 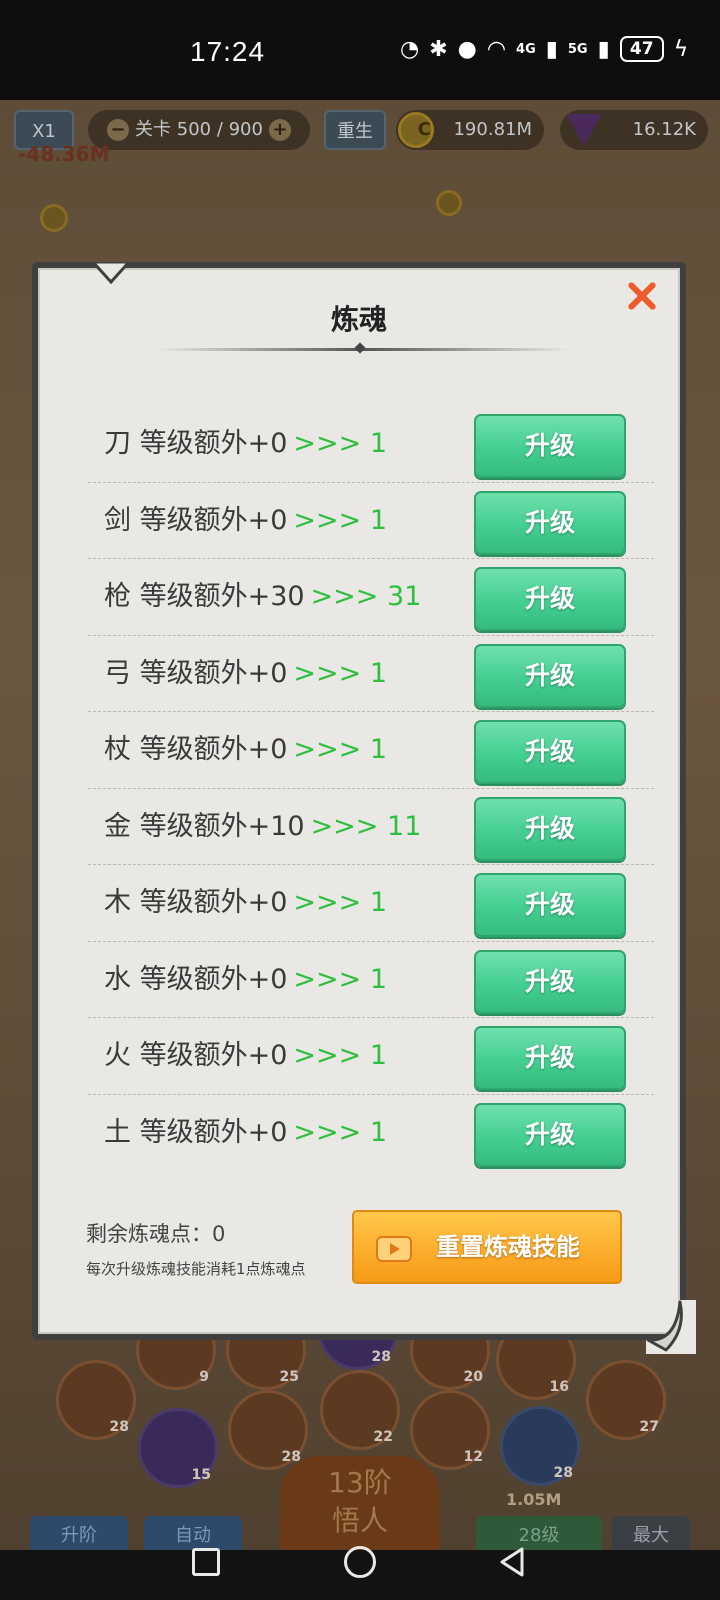 I want to click on skill-label: 刀 等级额外+0 >>> 1, so click(x=246, y=443).